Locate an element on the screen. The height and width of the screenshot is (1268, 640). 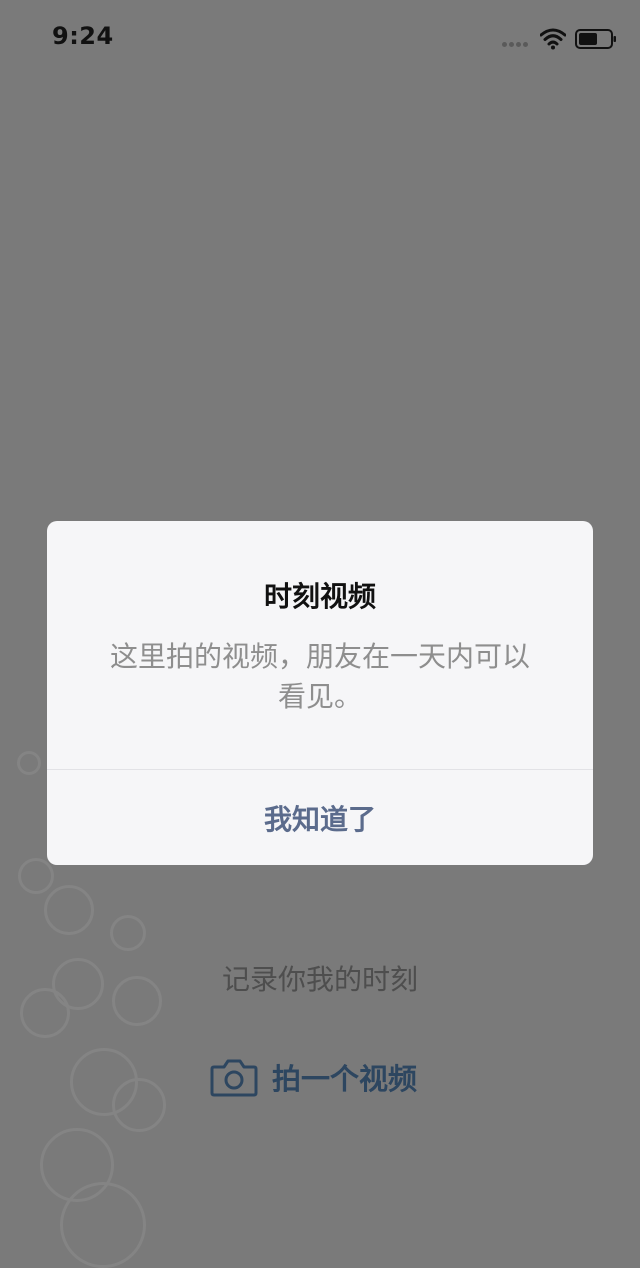
record-video-button: 拍一个视频 is located at coordinates (325, 1077).